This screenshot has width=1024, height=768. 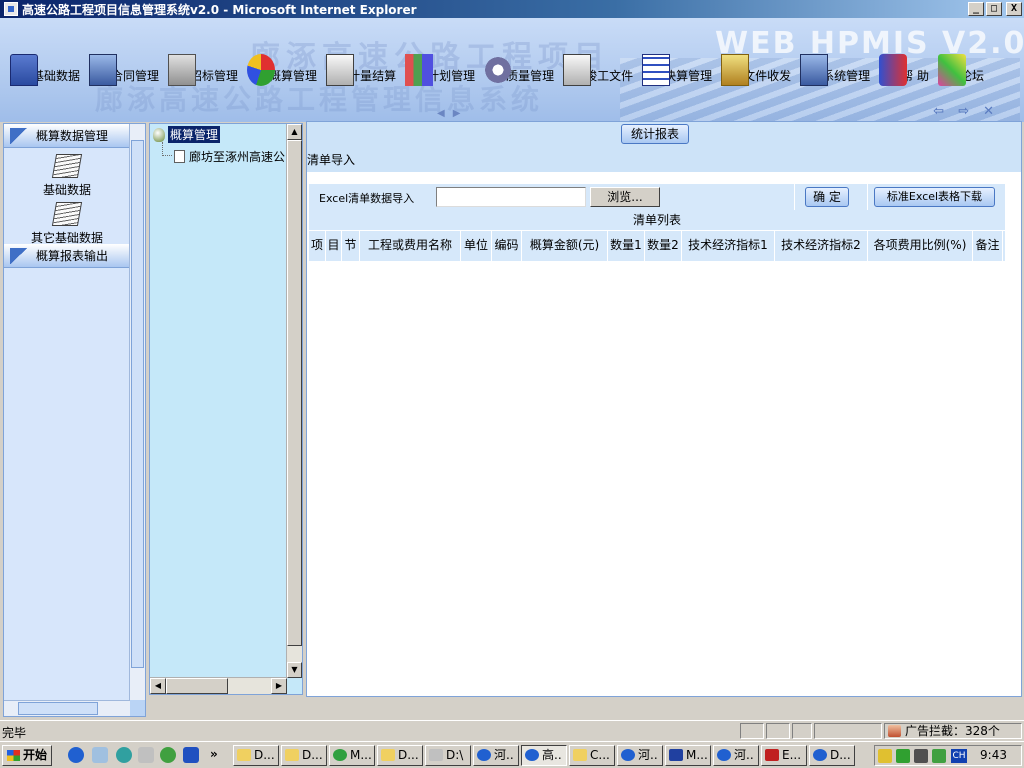 I want to click on network-icon, so click(x=903, y=756).